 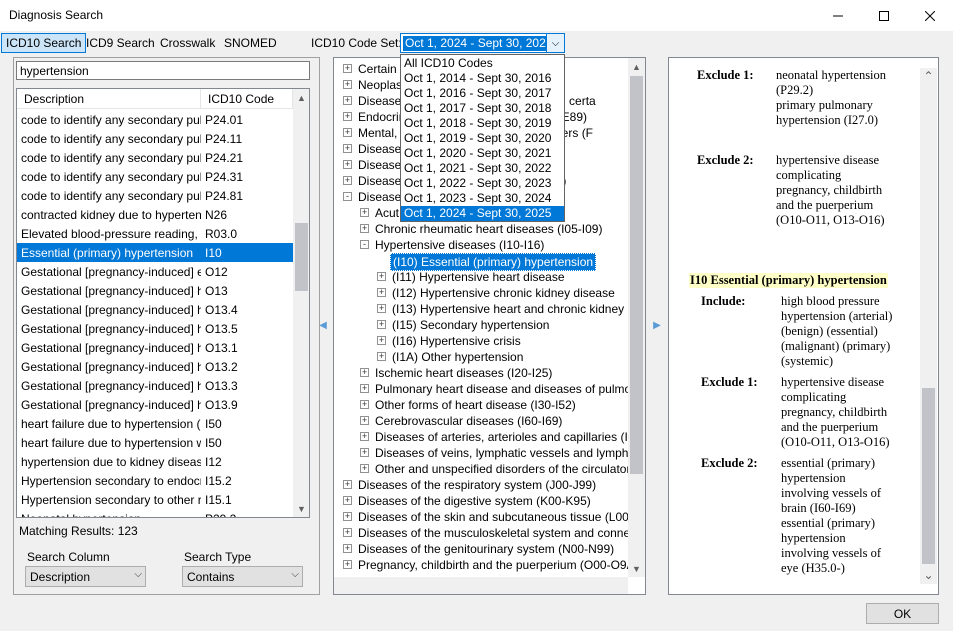 What do you see at coordinates (213, 424) in the screenshot?
I see `row-code: I50` at bounding box center [213, 424].